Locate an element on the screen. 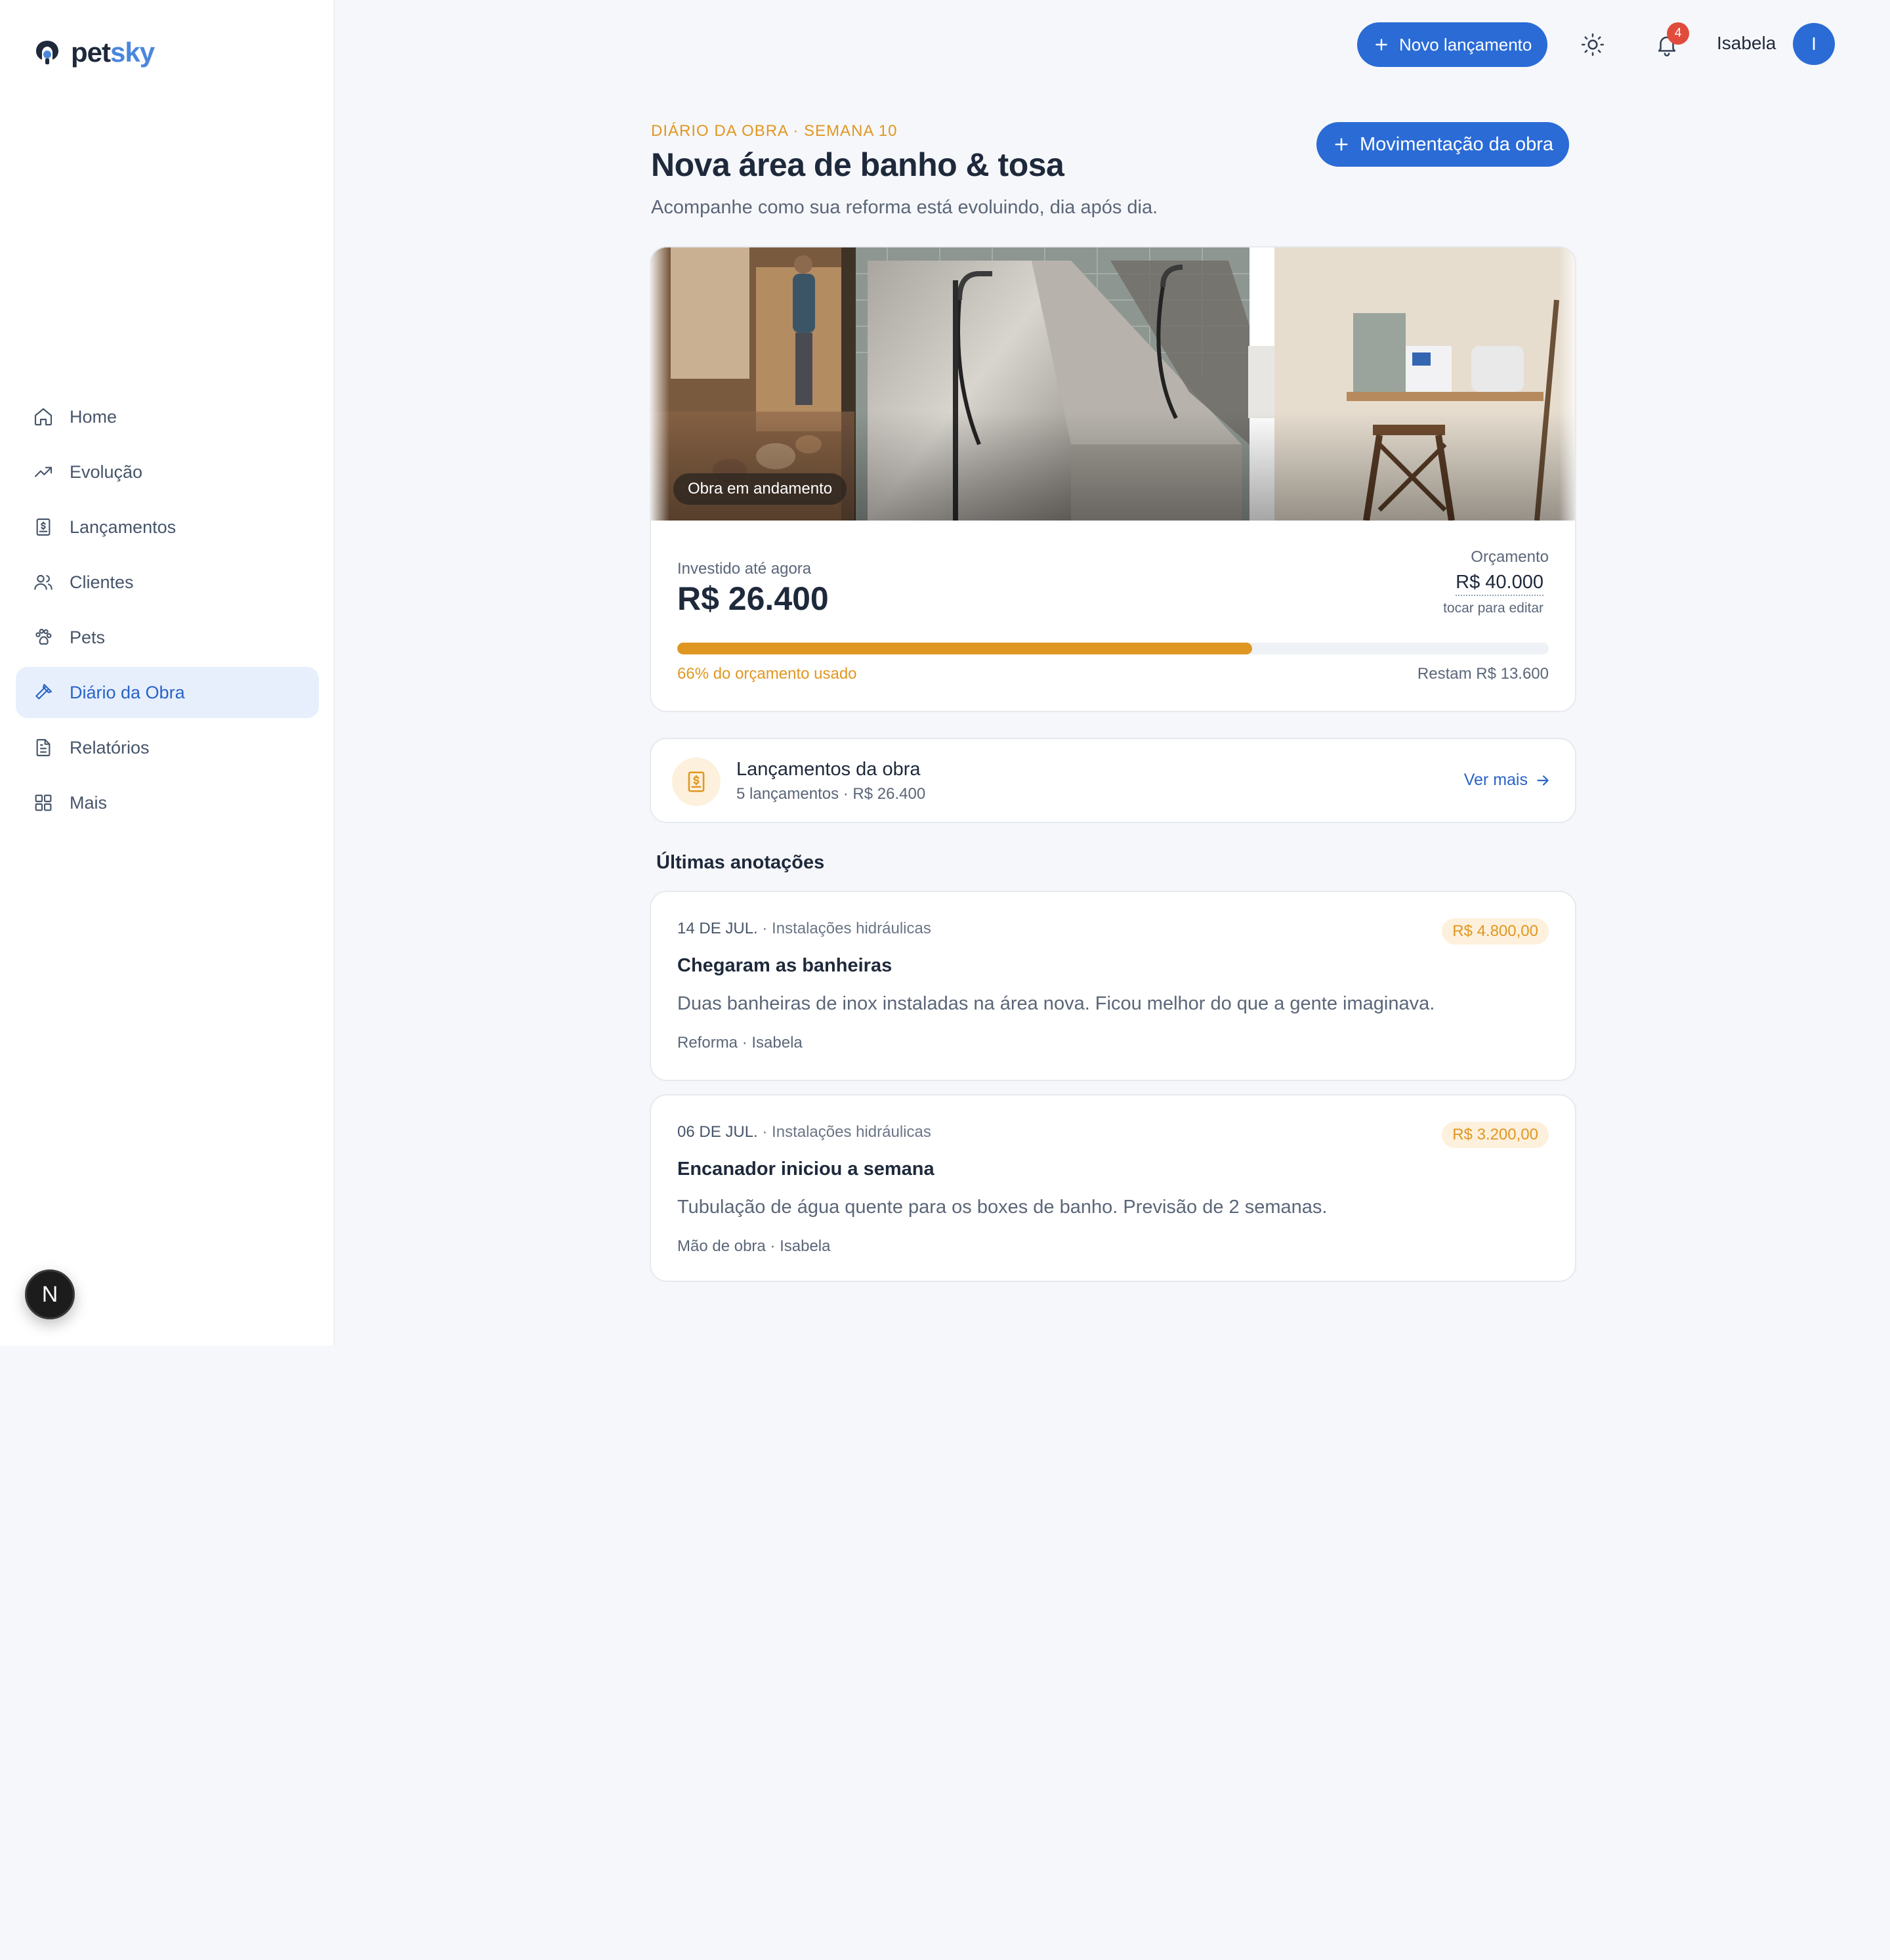 The height and width of the screenshot is (1960, 1890). notifications-button: 4 is located at coordinates (1668, 43).